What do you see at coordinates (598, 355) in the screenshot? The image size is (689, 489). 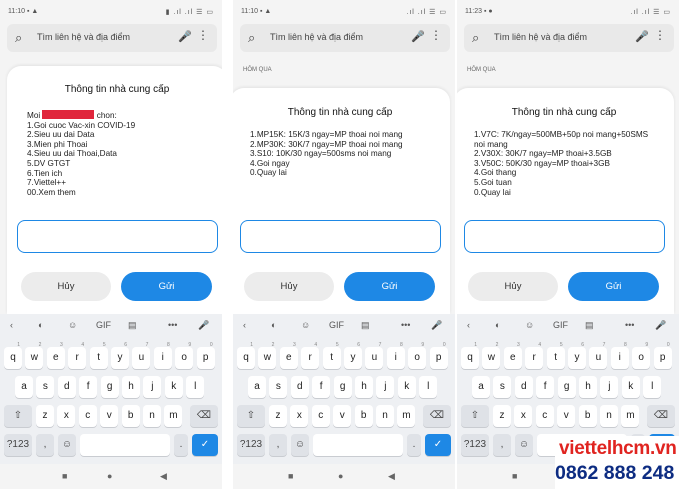 I see `key-u: u7` at bounding box center [598, 355].